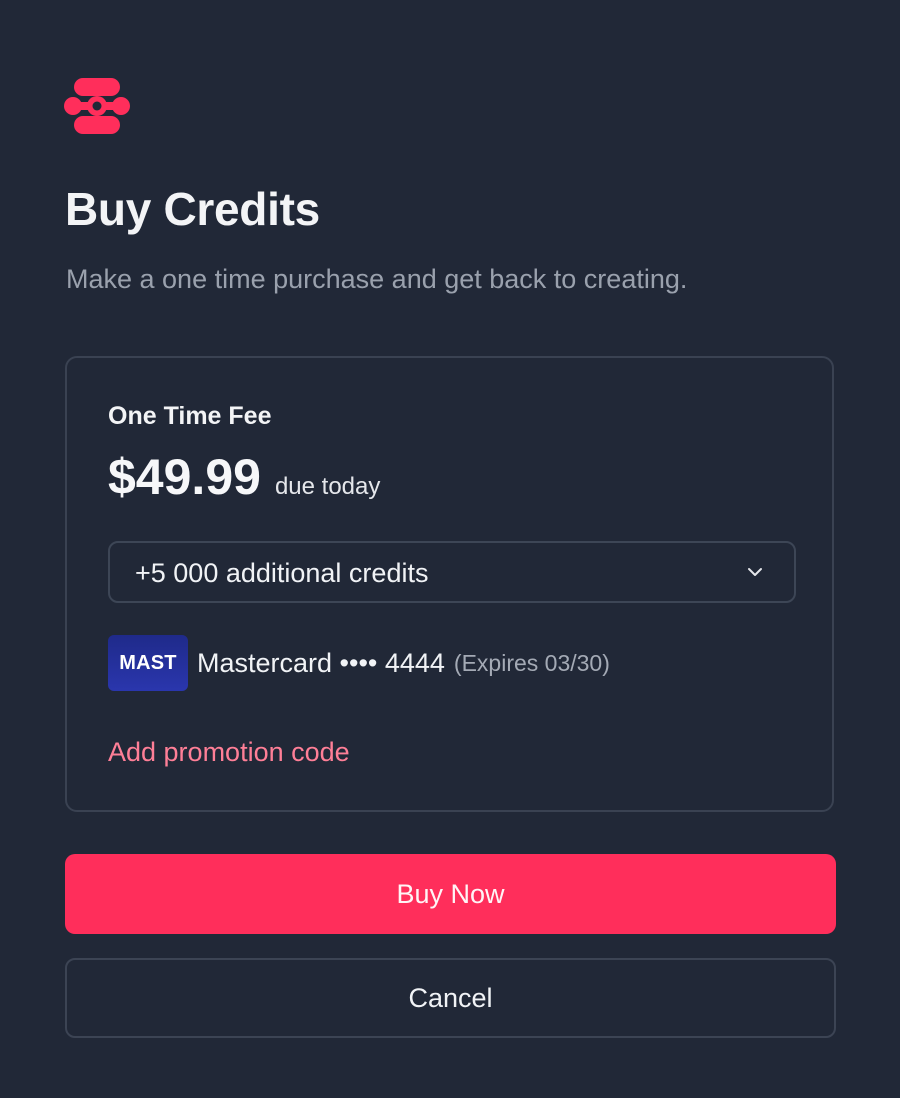  What do you see at coordinates (282, 573) in the screenshot?
I see `credits-select-value: +5 000 additional credits` at bounding box center [282, 573].